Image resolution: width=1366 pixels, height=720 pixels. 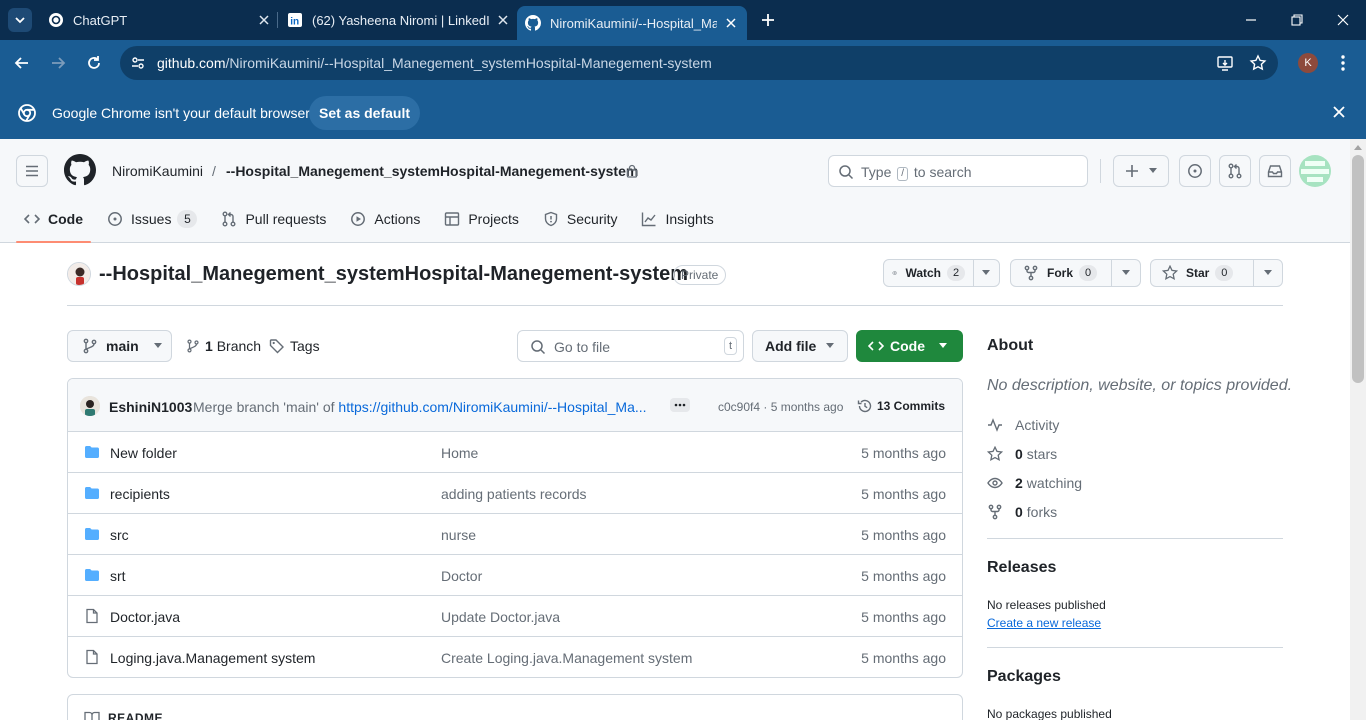 I want to click on tab-security: Security, so click(x=580, y=219).